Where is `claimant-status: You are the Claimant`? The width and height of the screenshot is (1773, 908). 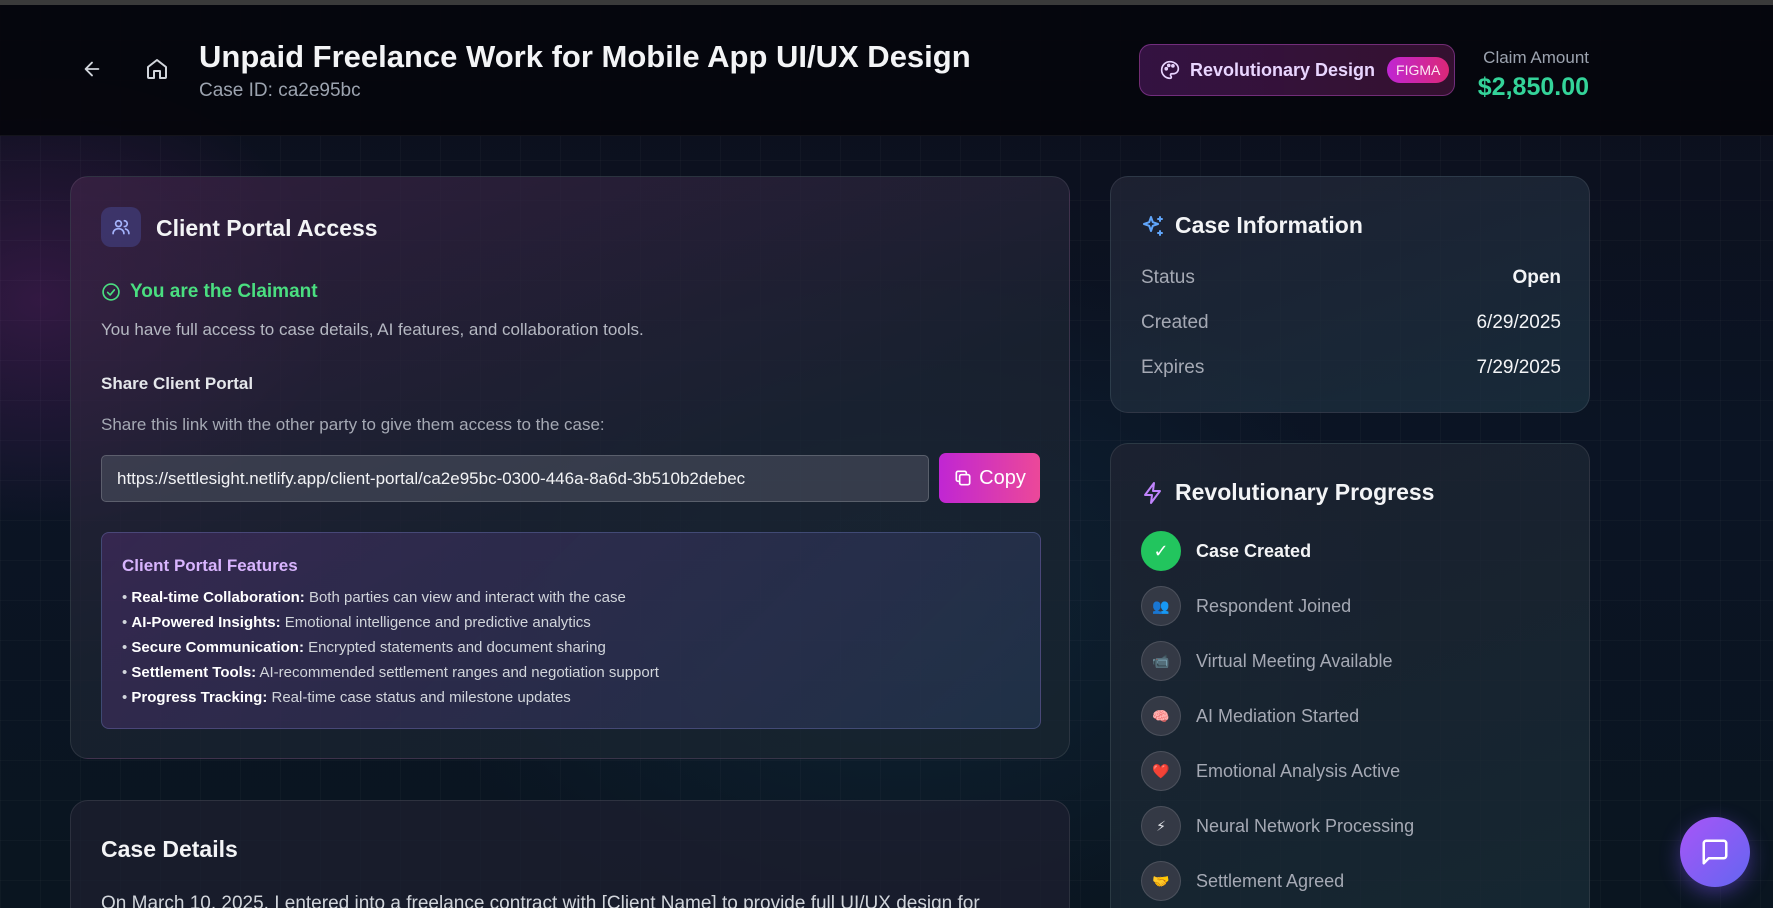
claimant-status: You are the Claimant is located at coordinates (209, 292).